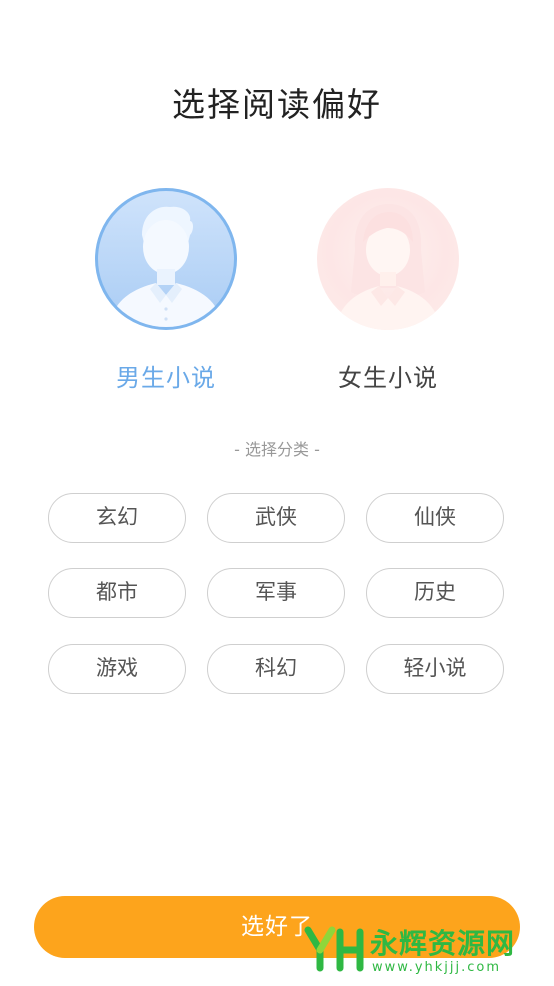  What do you see at coordinates (166, 266) in the screenshot?
I see `male-silhouette-icon` at bounding box center [166, 266].